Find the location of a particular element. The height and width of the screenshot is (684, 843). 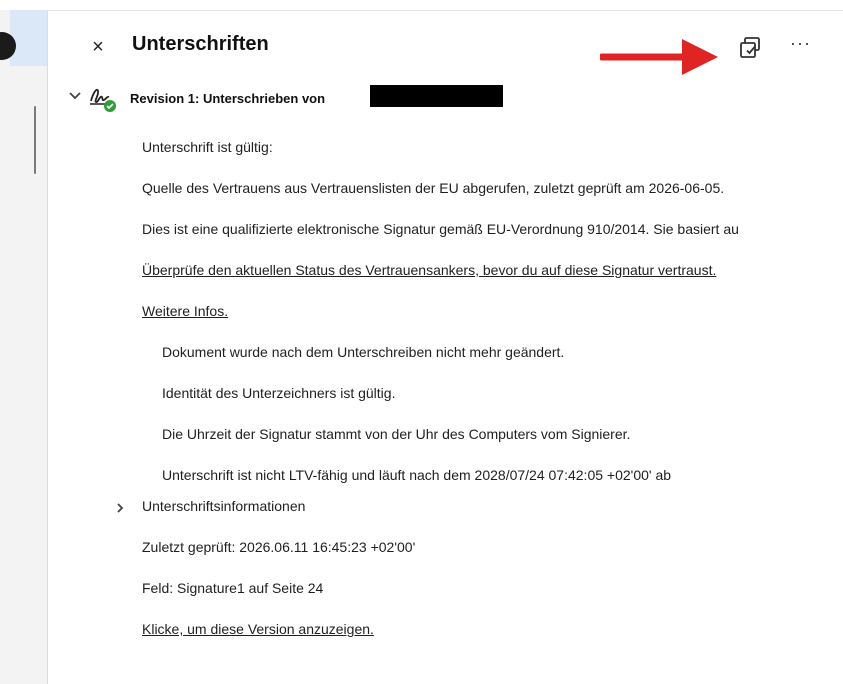

signature-status: Unterschrift ist gültig: is located at coordinates (207, 147).